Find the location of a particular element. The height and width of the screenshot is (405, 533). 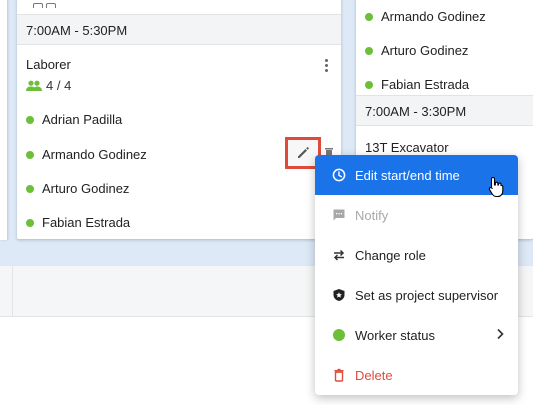

role-title: 13T Excavator is located at coordinates (407, 147).